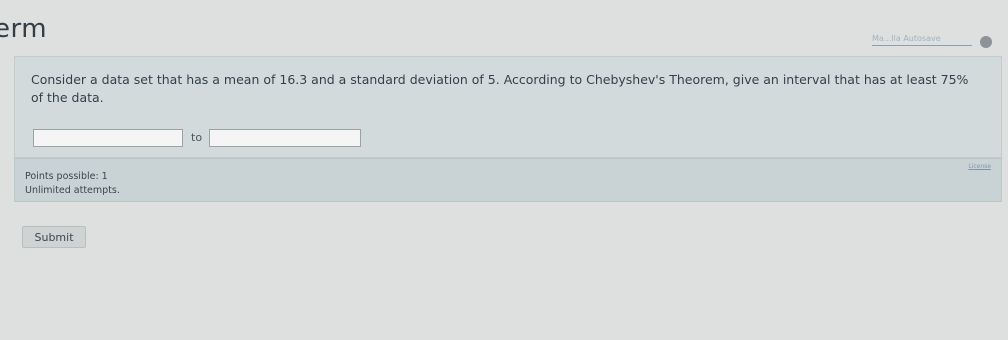  I want to click on attempts-info: Unlimited attempts., so click(72, 190).